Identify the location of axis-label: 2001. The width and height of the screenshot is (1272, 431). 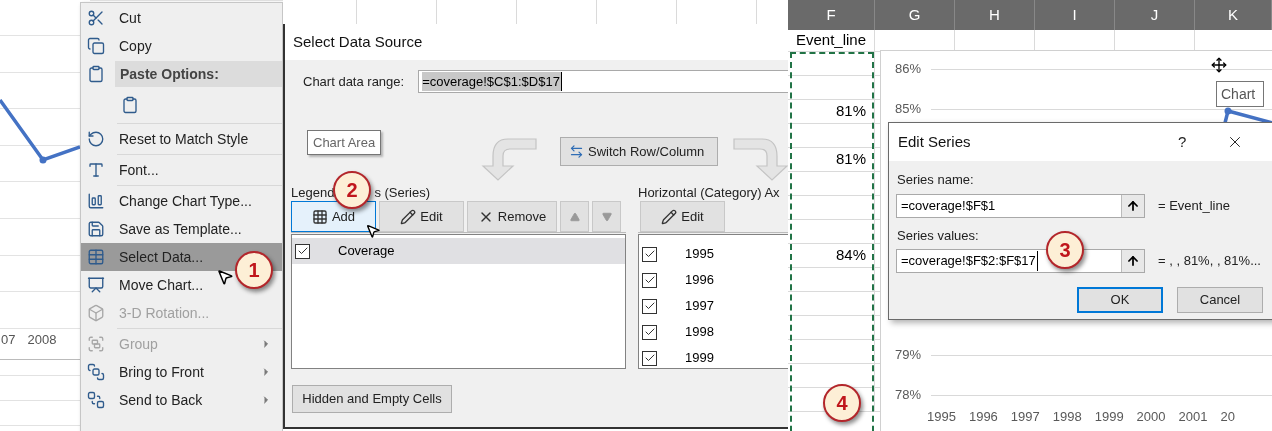
(1193, 417).